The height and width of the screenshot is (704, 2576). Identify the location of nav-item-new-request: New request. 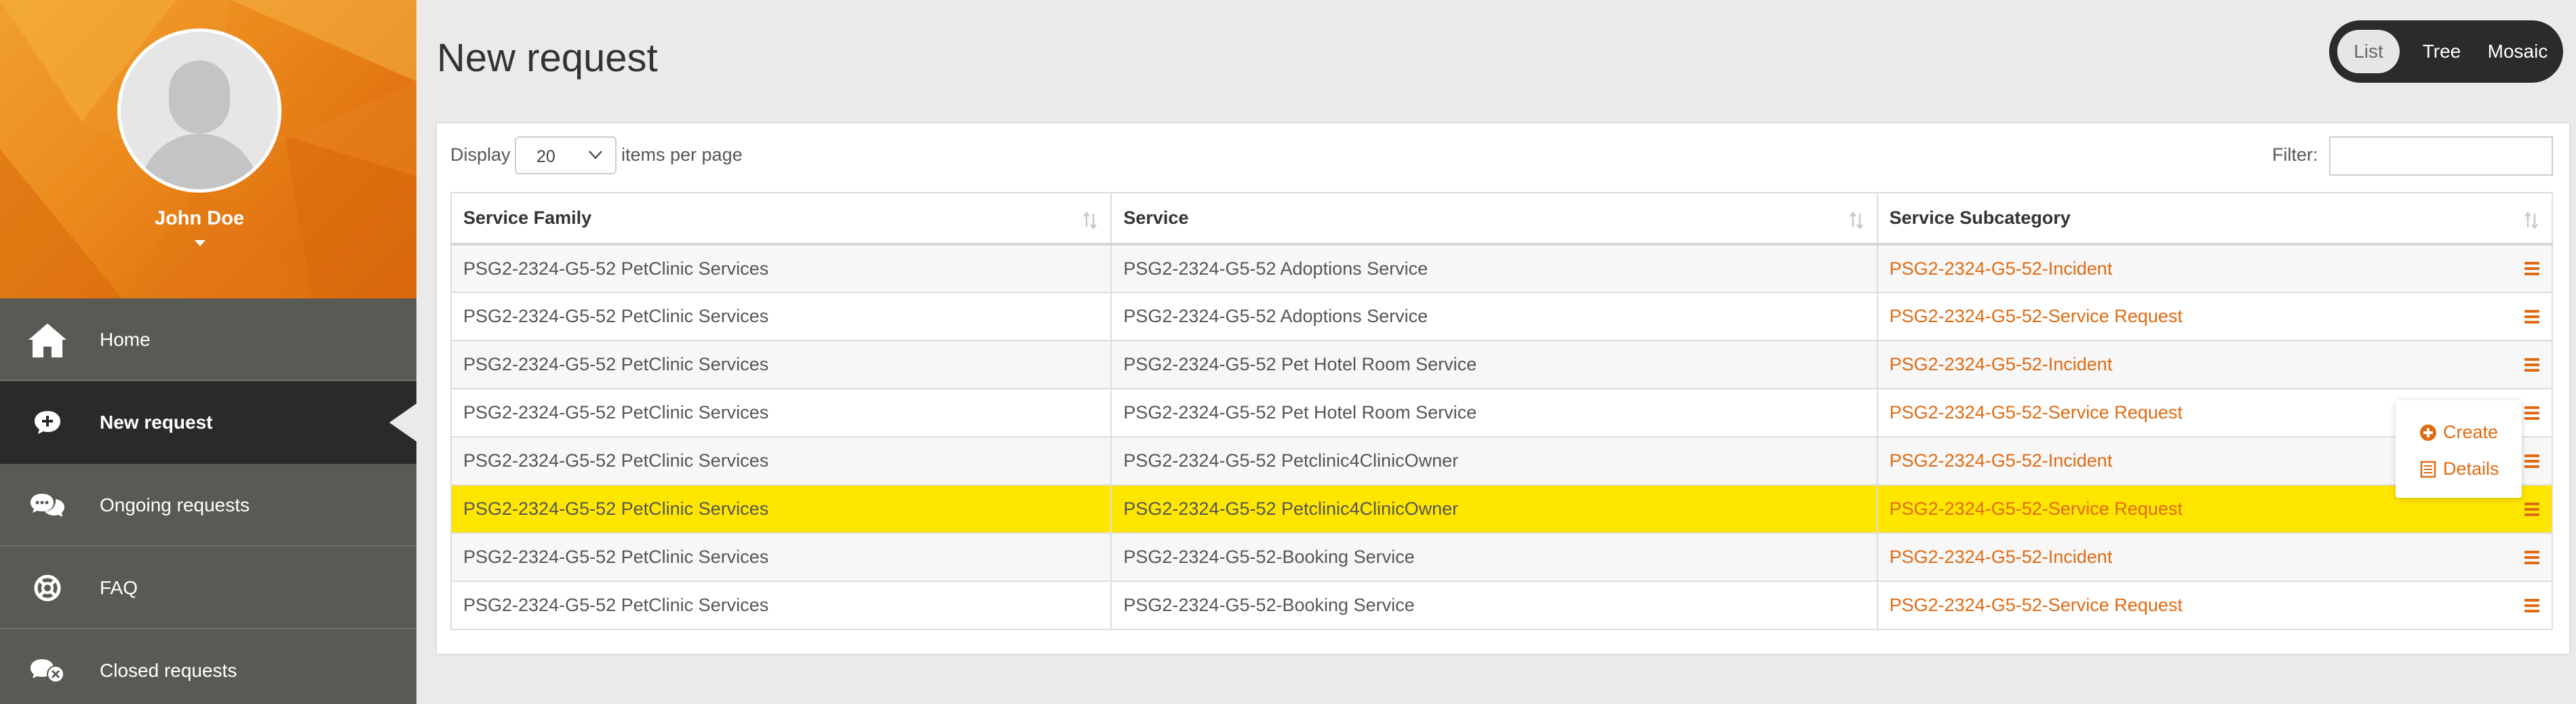
(208, 422).